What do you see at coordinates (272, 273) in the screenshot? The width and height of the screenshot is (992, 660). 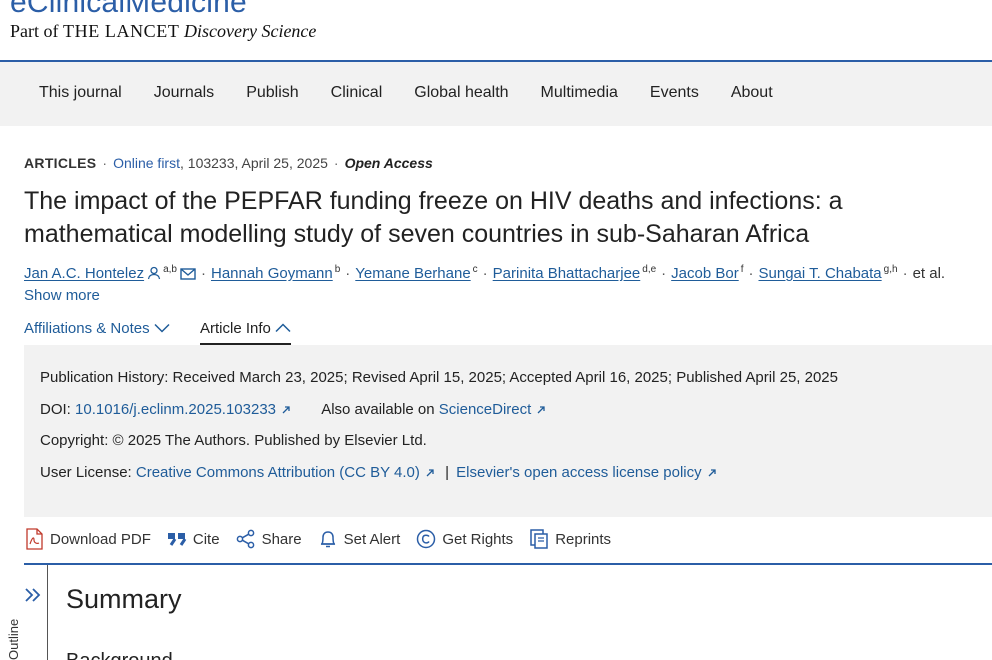 I see `author-link: Hannah Goymann` at bounding box center [272, 273].